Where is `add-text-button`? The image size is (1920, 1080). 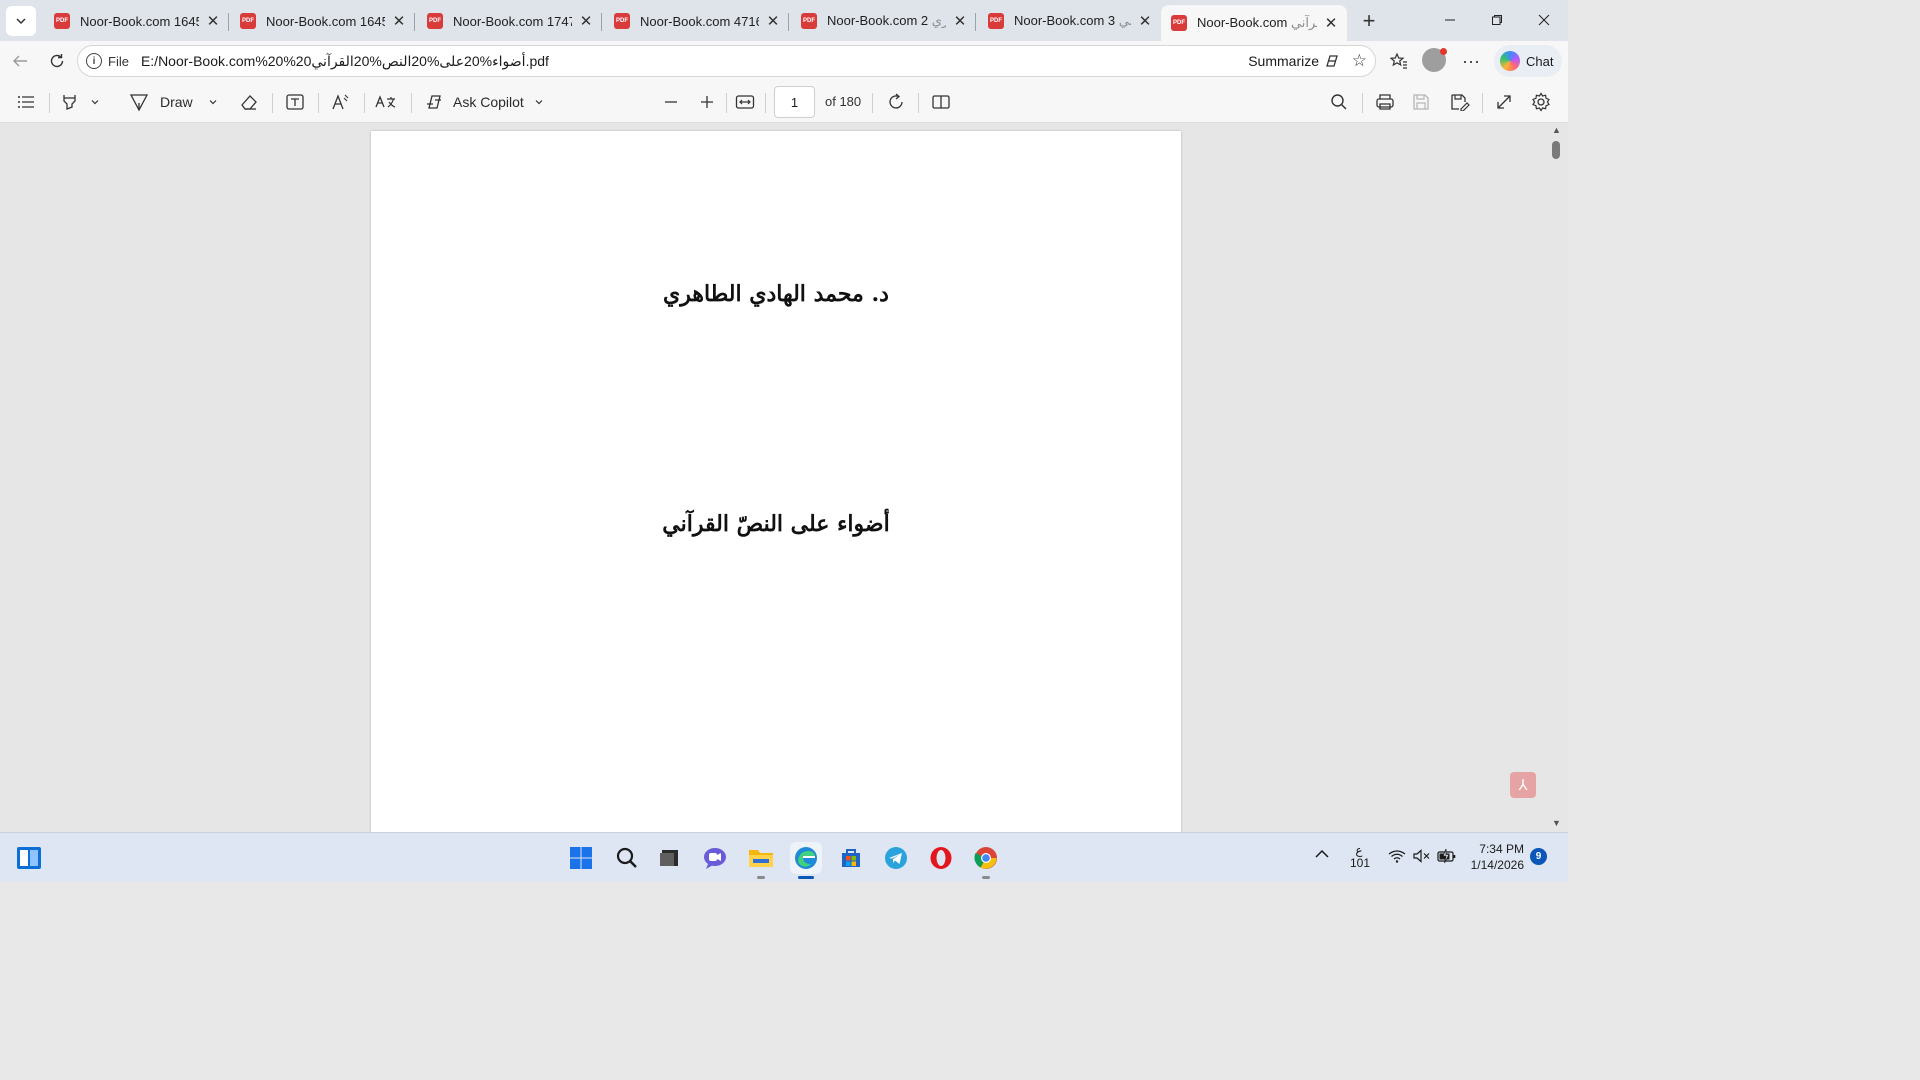 add-text-button is located at coordinates (295, 102).